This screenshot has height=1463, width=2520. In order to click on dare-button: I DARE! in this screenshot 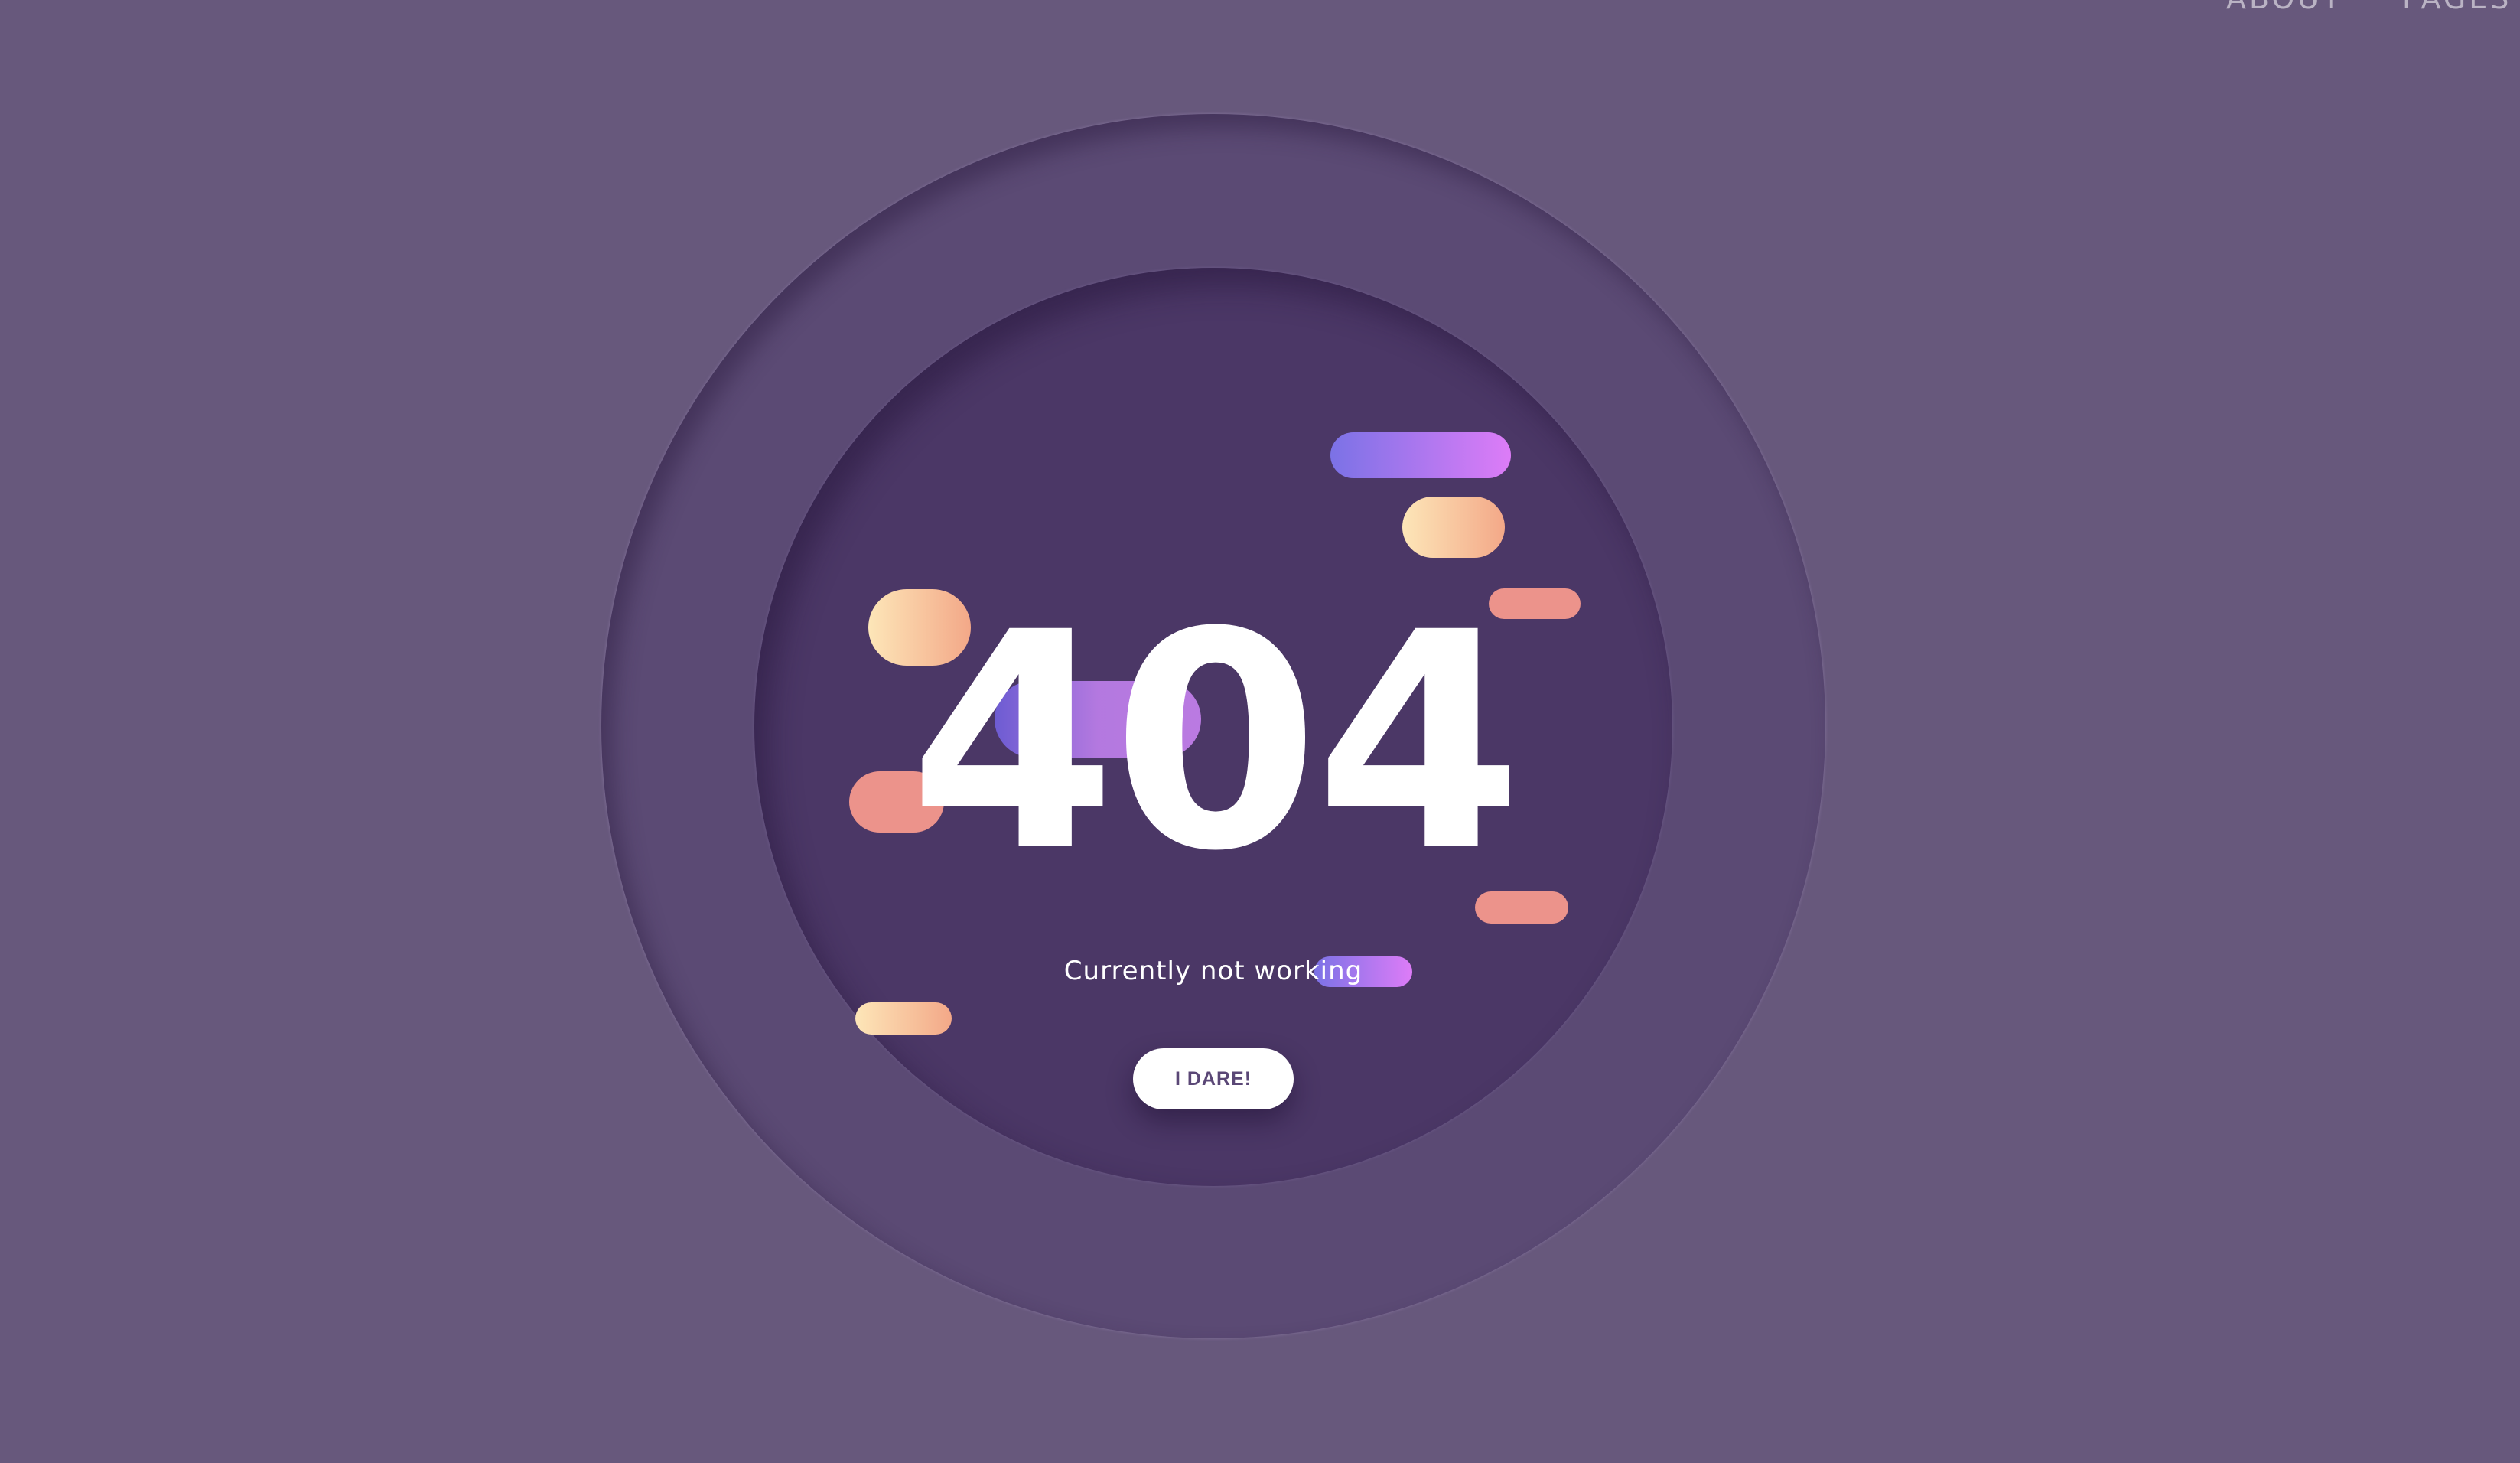, I will do `click(1213, 1078)`.